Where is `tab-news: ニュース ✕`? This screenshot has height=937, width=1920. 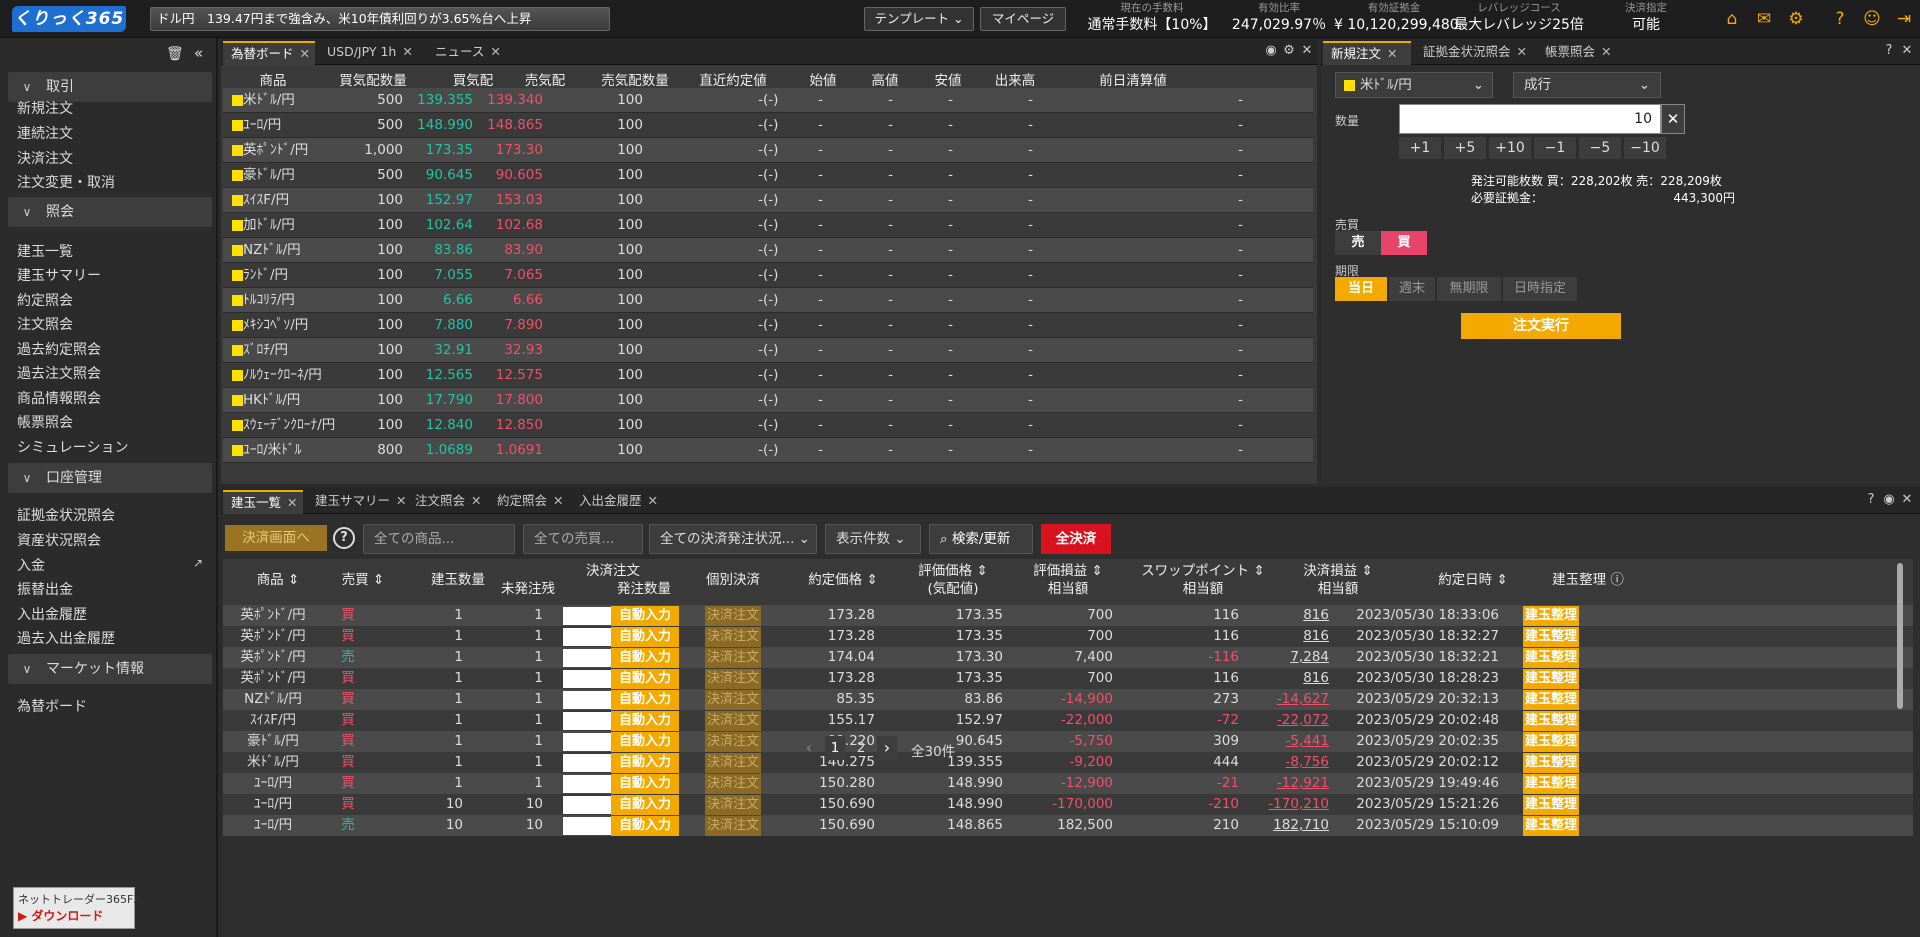 tab-news: ニュース ✕ is located at coordinates (470, 53).